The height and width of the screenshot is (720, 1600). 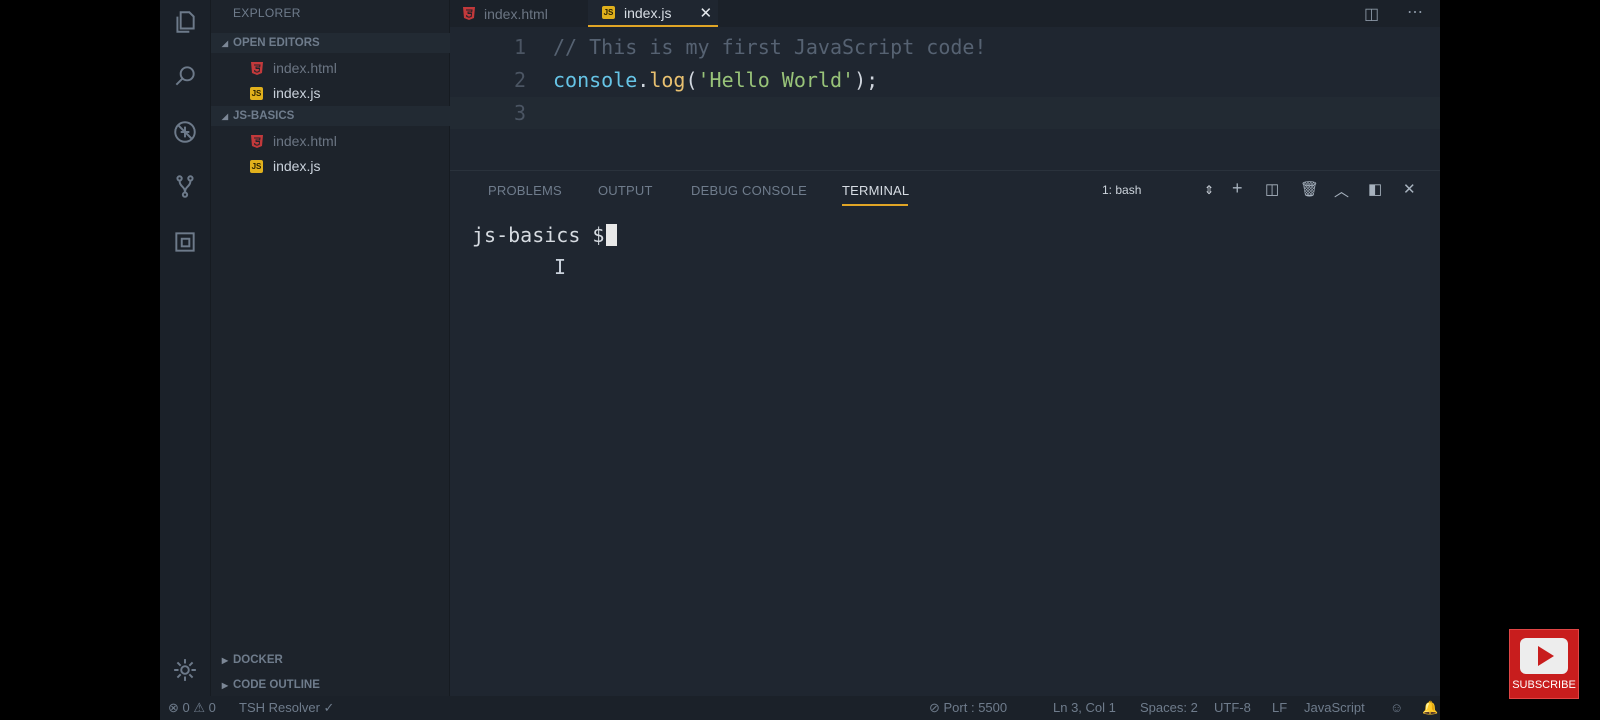 What do you see at coordinates (330, 43) in the screenshot?
I see `open-editors-section: ◢ OPEN EDITORS` at bounding box center [330, 43].